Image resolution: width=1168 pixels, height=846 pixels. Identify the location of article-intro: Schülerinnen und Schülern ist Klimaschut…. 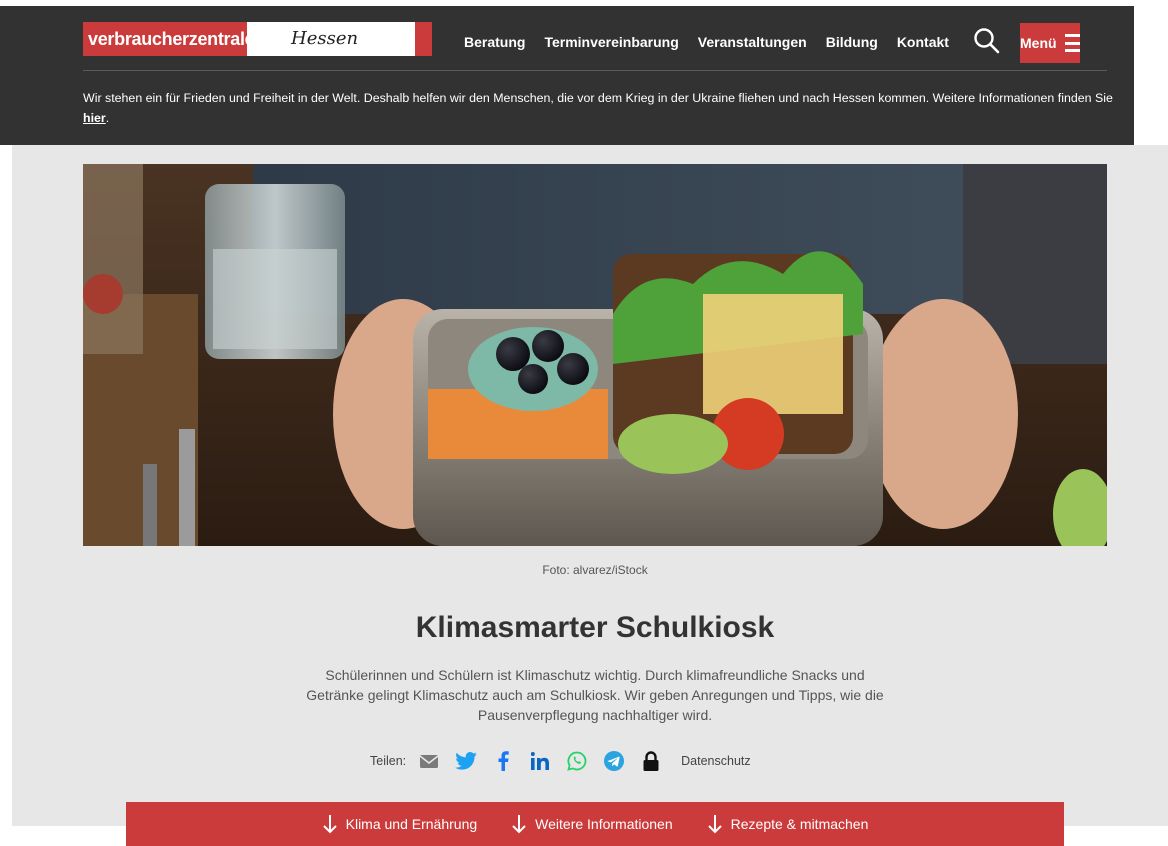
(595, 695).